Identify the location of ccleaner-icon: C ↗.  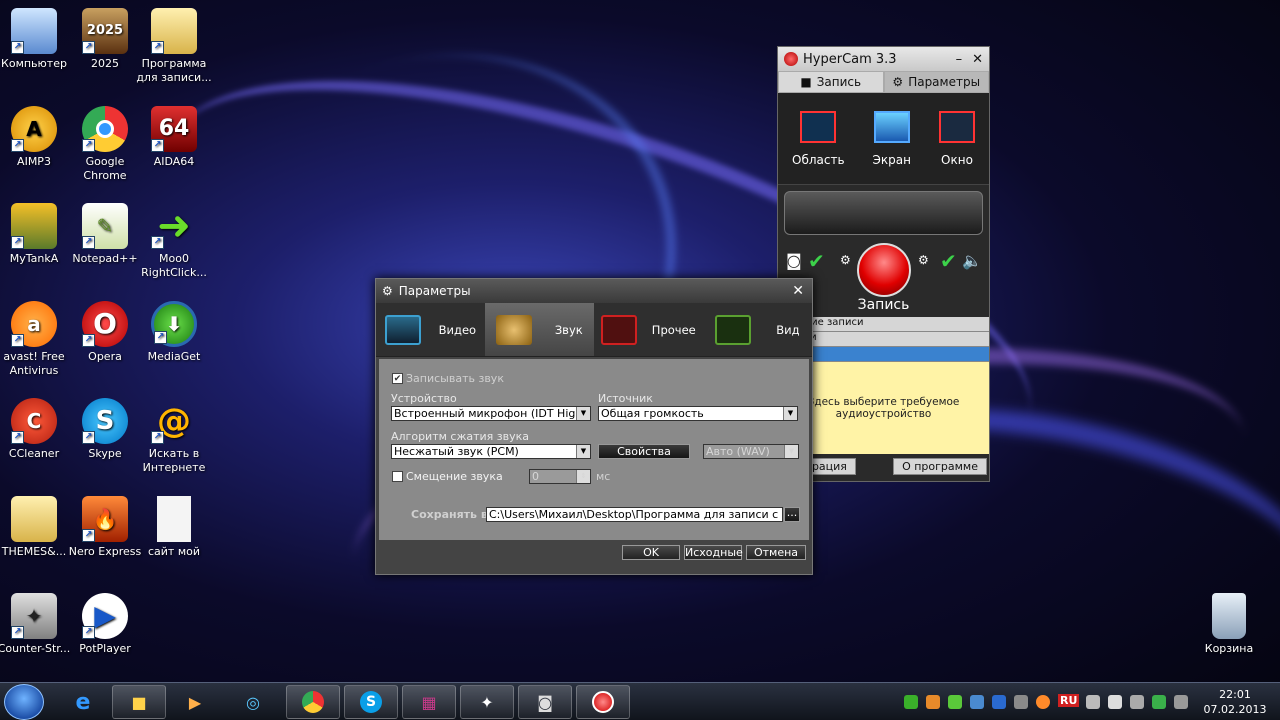
(34, 421).